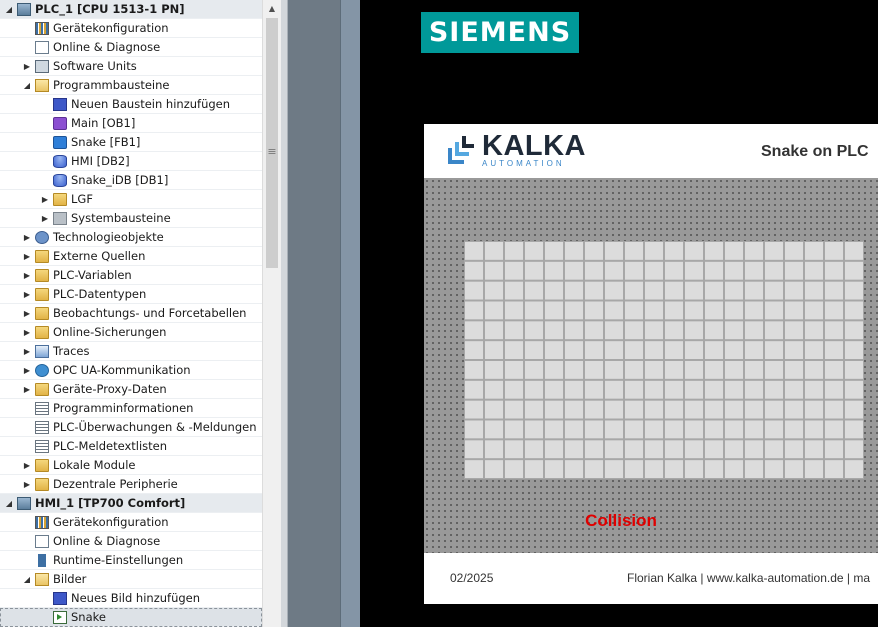 The width and height of the screenshot is (878, 627). I want to click on tree-item: Snake_iDB [DB1], so click(131, 180).